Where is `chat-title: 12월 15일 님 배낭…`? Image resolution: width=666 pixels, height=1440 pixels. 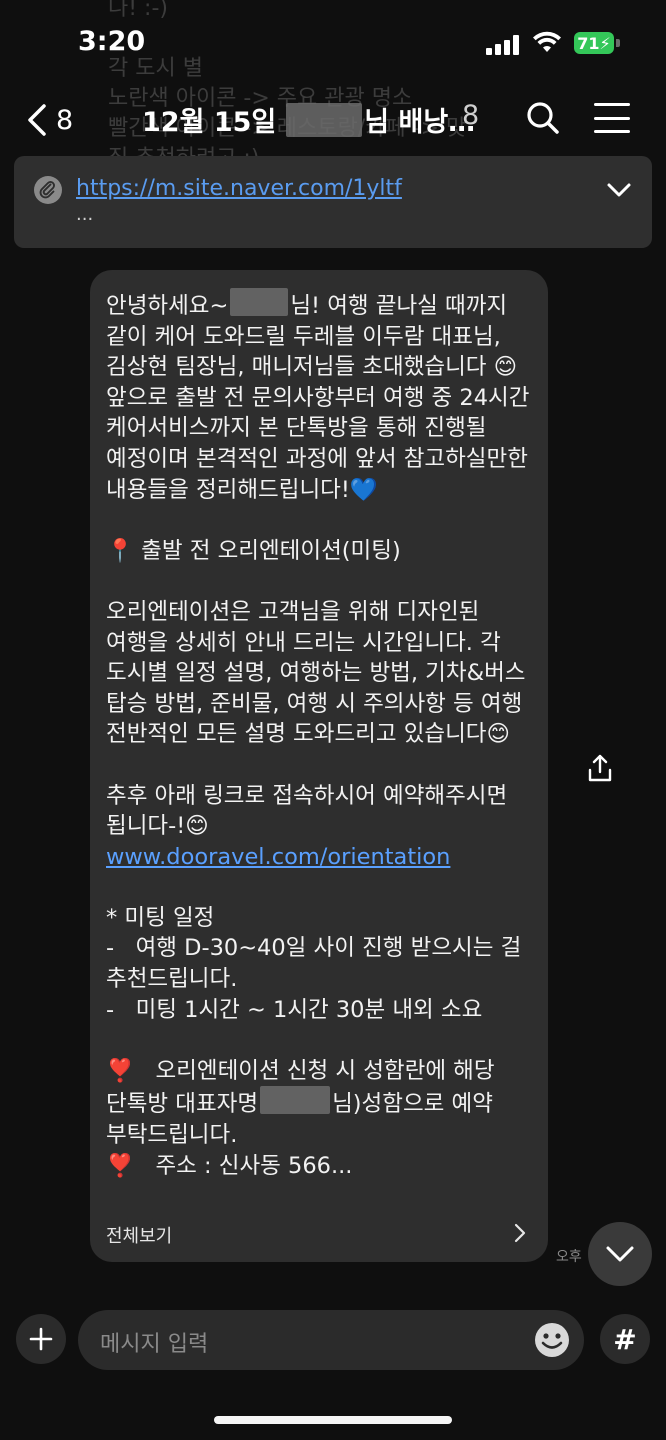 chat-title: 12월 15일 님 배낭… is located at coordinates (308, 119).